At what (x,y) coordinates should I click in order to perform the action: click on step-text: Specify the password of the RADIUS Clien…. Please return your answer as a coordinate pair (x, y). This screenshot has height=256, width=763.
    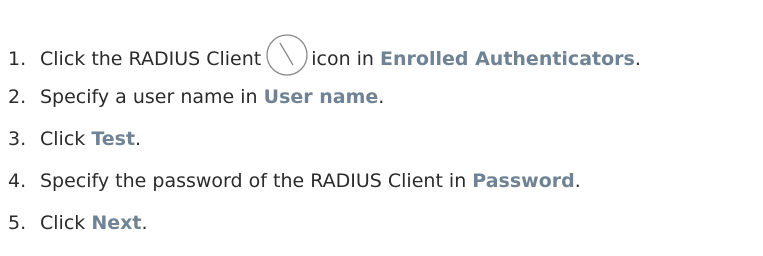
    Looking at the image, I should click on (253, 181).